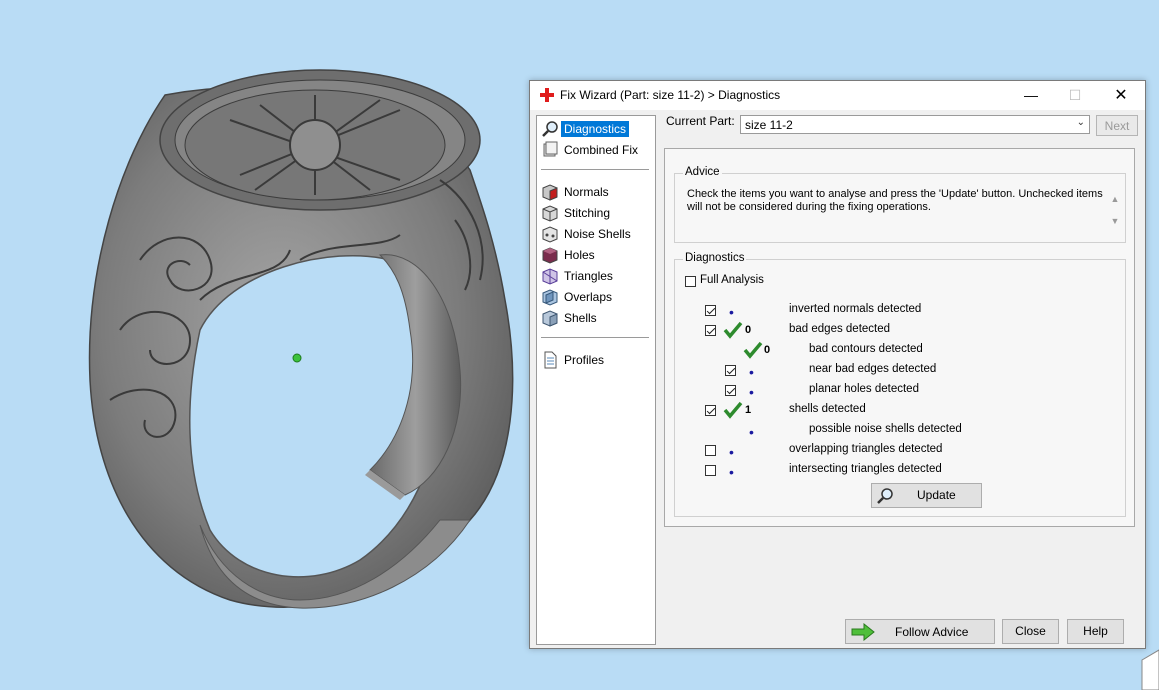 The width and height of the screenshot is (1159, 690). What do you see at coordinates (587, 213) in the screenshot?
I see `nav-item-label: Stitching` at bounding box center [587, 213].